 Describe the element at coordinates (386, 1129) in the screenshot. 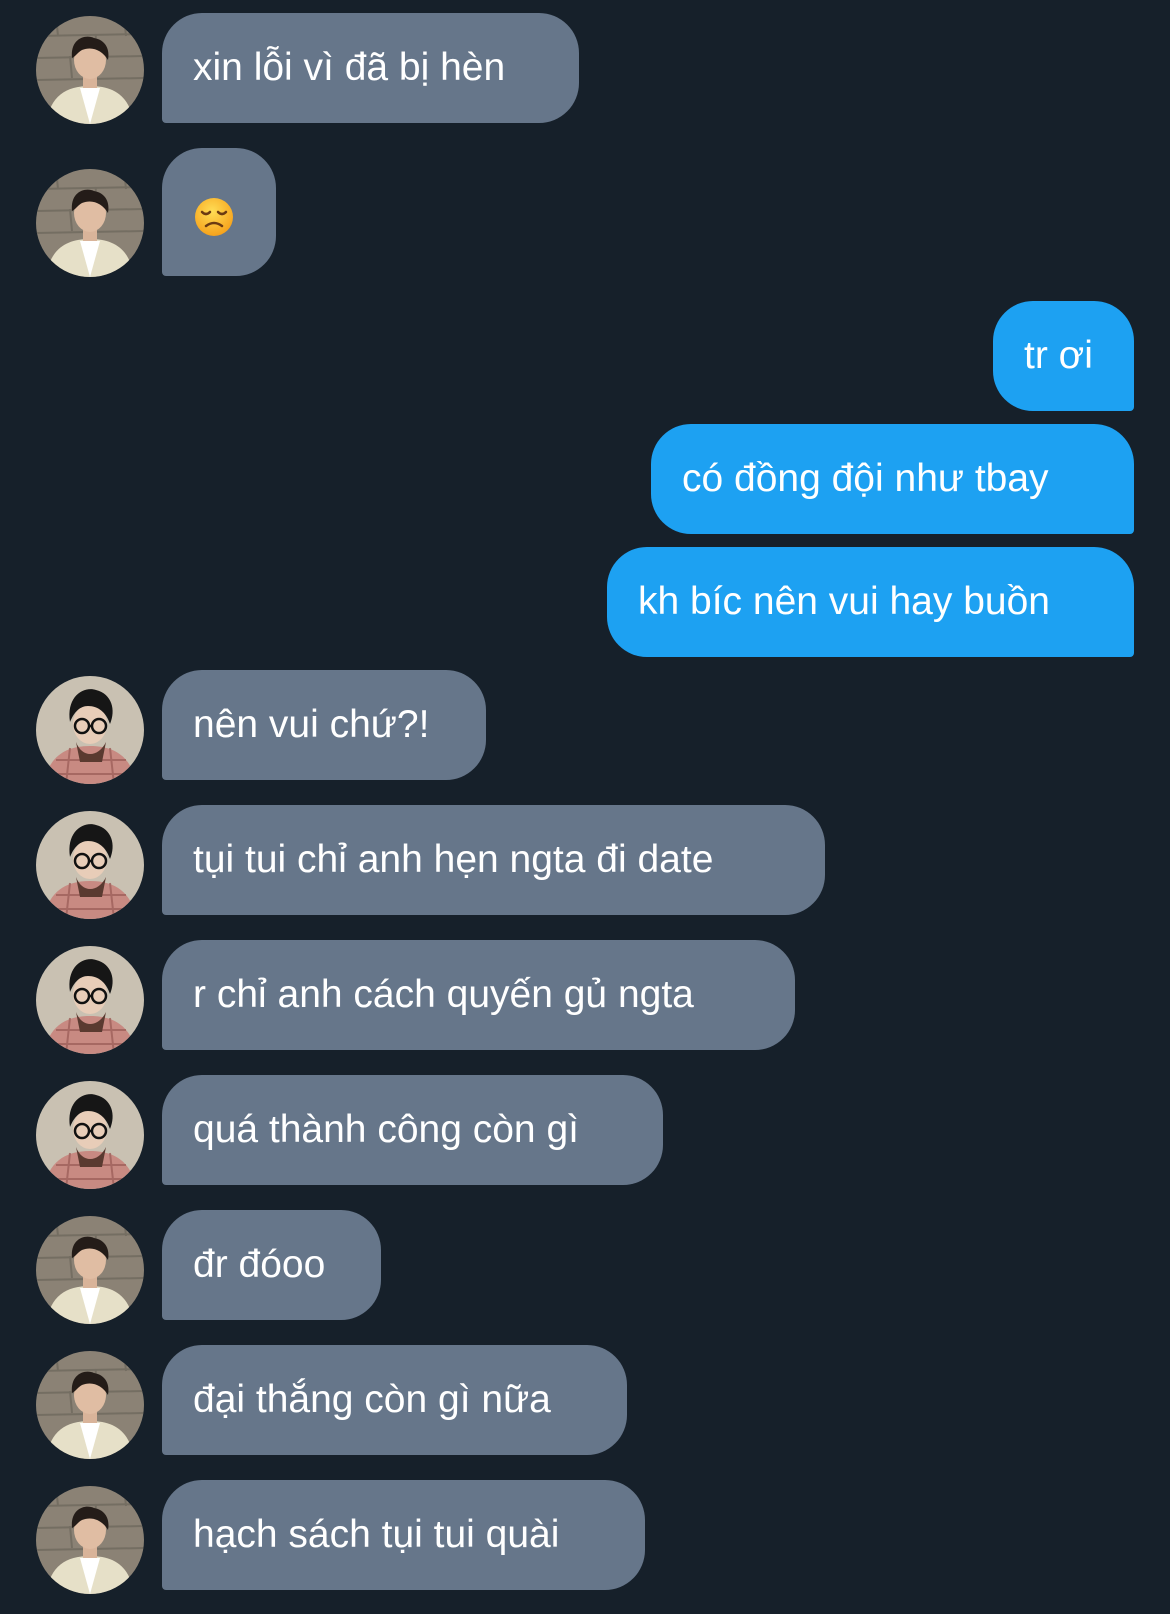

I see `message-text: quá thành công còn gì` at that location.